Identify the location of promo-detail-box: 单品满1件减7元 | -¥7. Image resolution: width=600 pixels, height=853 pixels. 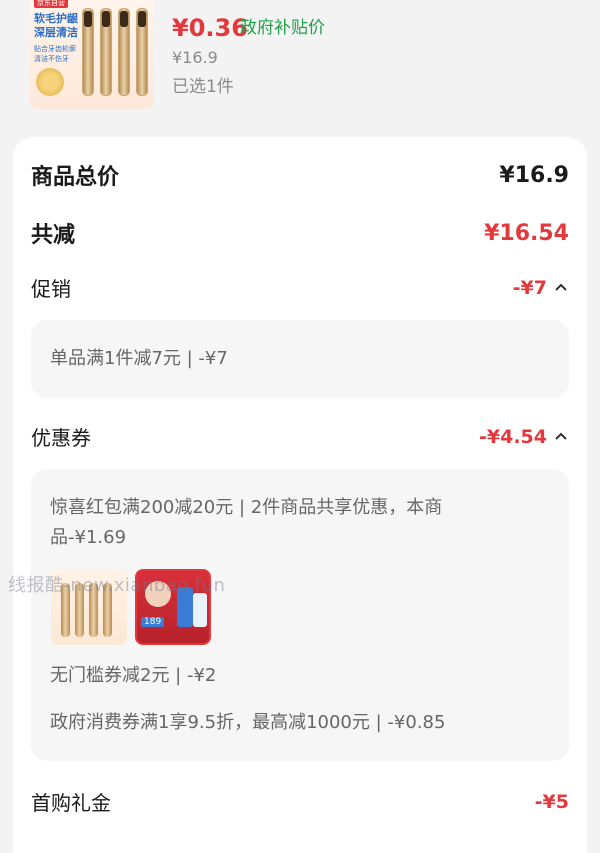
(300, 359).